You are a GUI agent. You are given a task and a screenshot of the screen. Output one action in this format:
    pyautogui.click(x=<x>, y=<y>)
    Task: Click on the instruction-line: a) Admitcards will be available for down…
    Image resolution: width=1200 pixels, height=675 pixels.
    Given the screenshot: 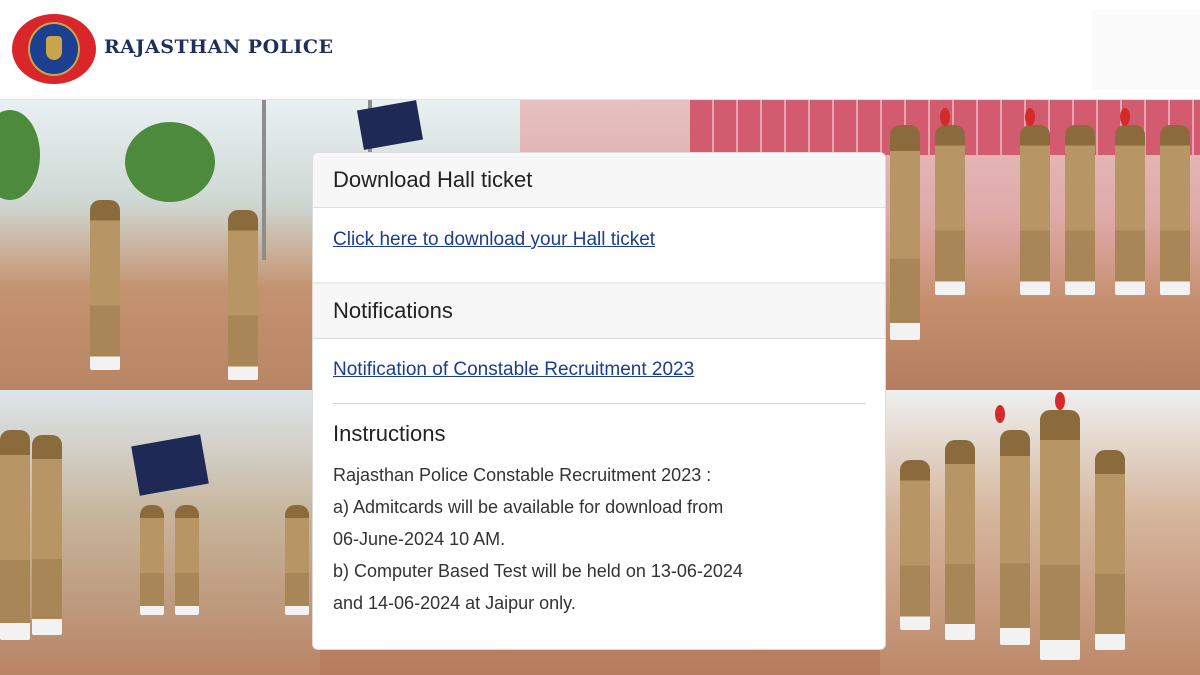 What is the action you would take?
    pyautogui.click(x=528, y=507)
    